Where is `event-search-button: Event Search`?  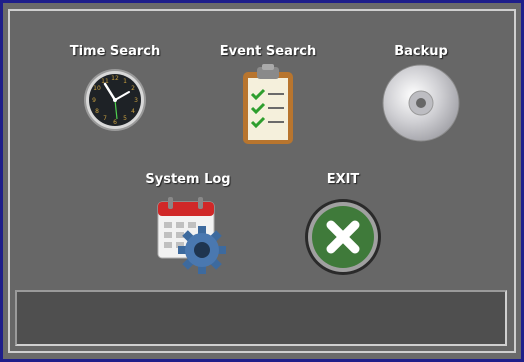 event-search-button: Event Search is located at coordinates (268, 95).